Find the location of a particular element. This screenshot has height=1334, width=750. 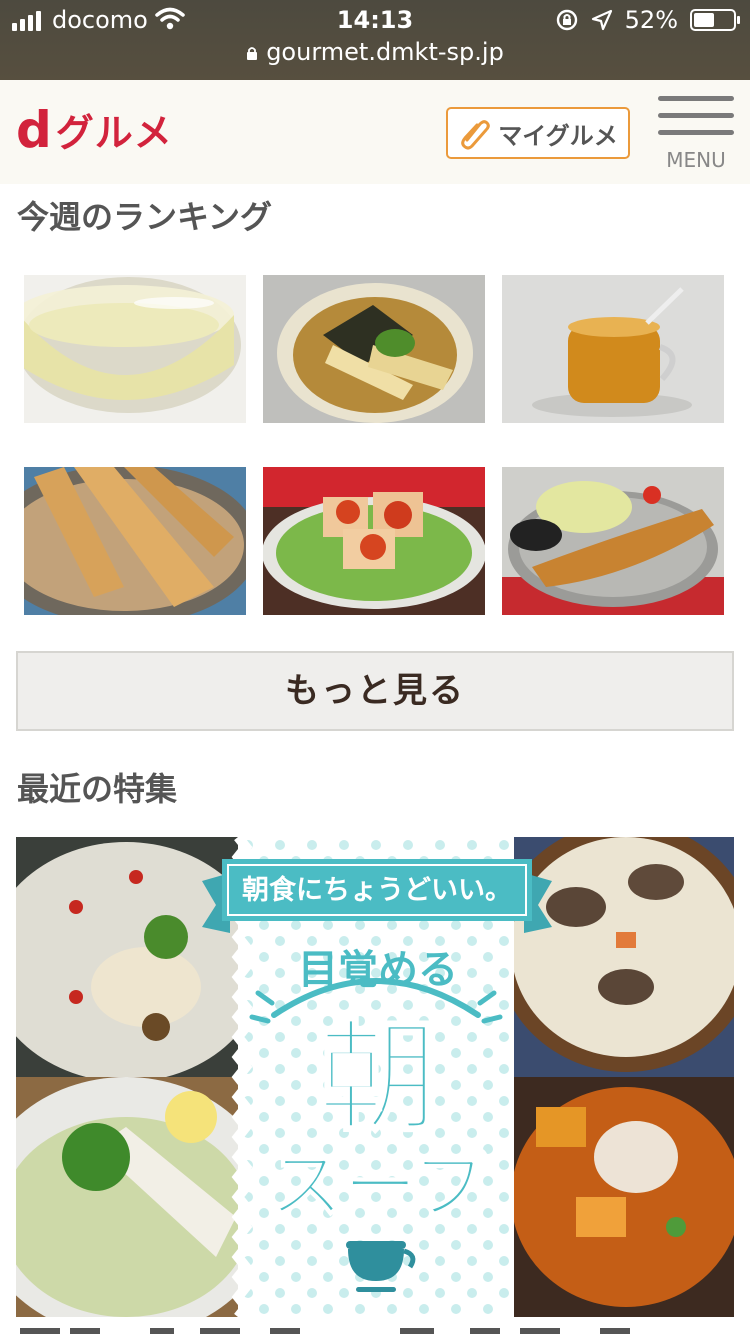

banner-ribbon-text: 朝食にちょうどいい。 is located at coordinates (377, 890).